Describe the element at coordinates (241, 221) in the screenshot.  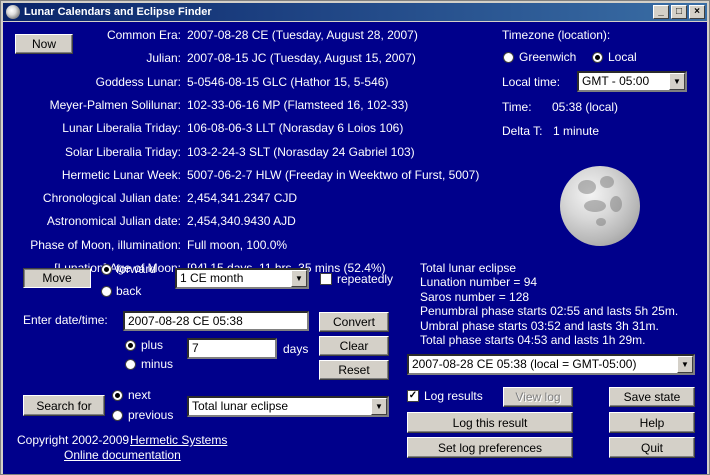
I see `calendar-value: 2,454,340.9430 AJD` at that location.